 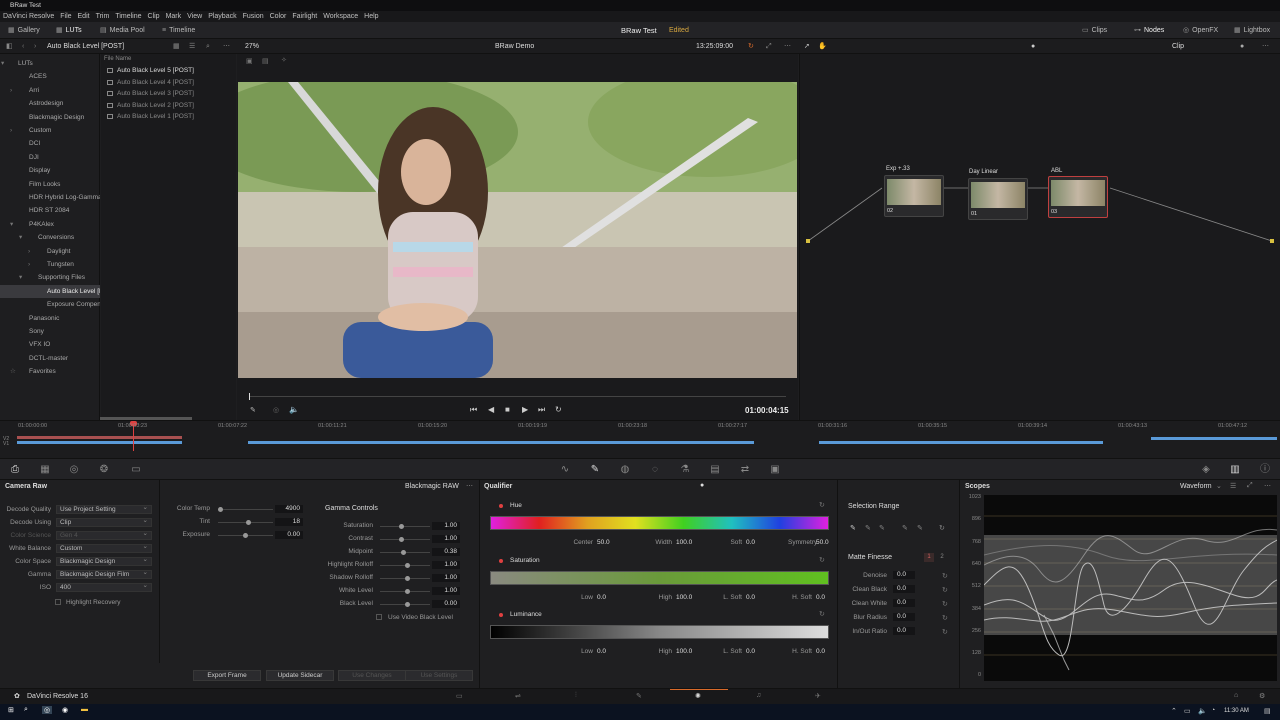 What do you see at coordinates (473, 410) in the screenshot?
I see `go-to-start-icon: ⏮` at bounding box center [473, 410].